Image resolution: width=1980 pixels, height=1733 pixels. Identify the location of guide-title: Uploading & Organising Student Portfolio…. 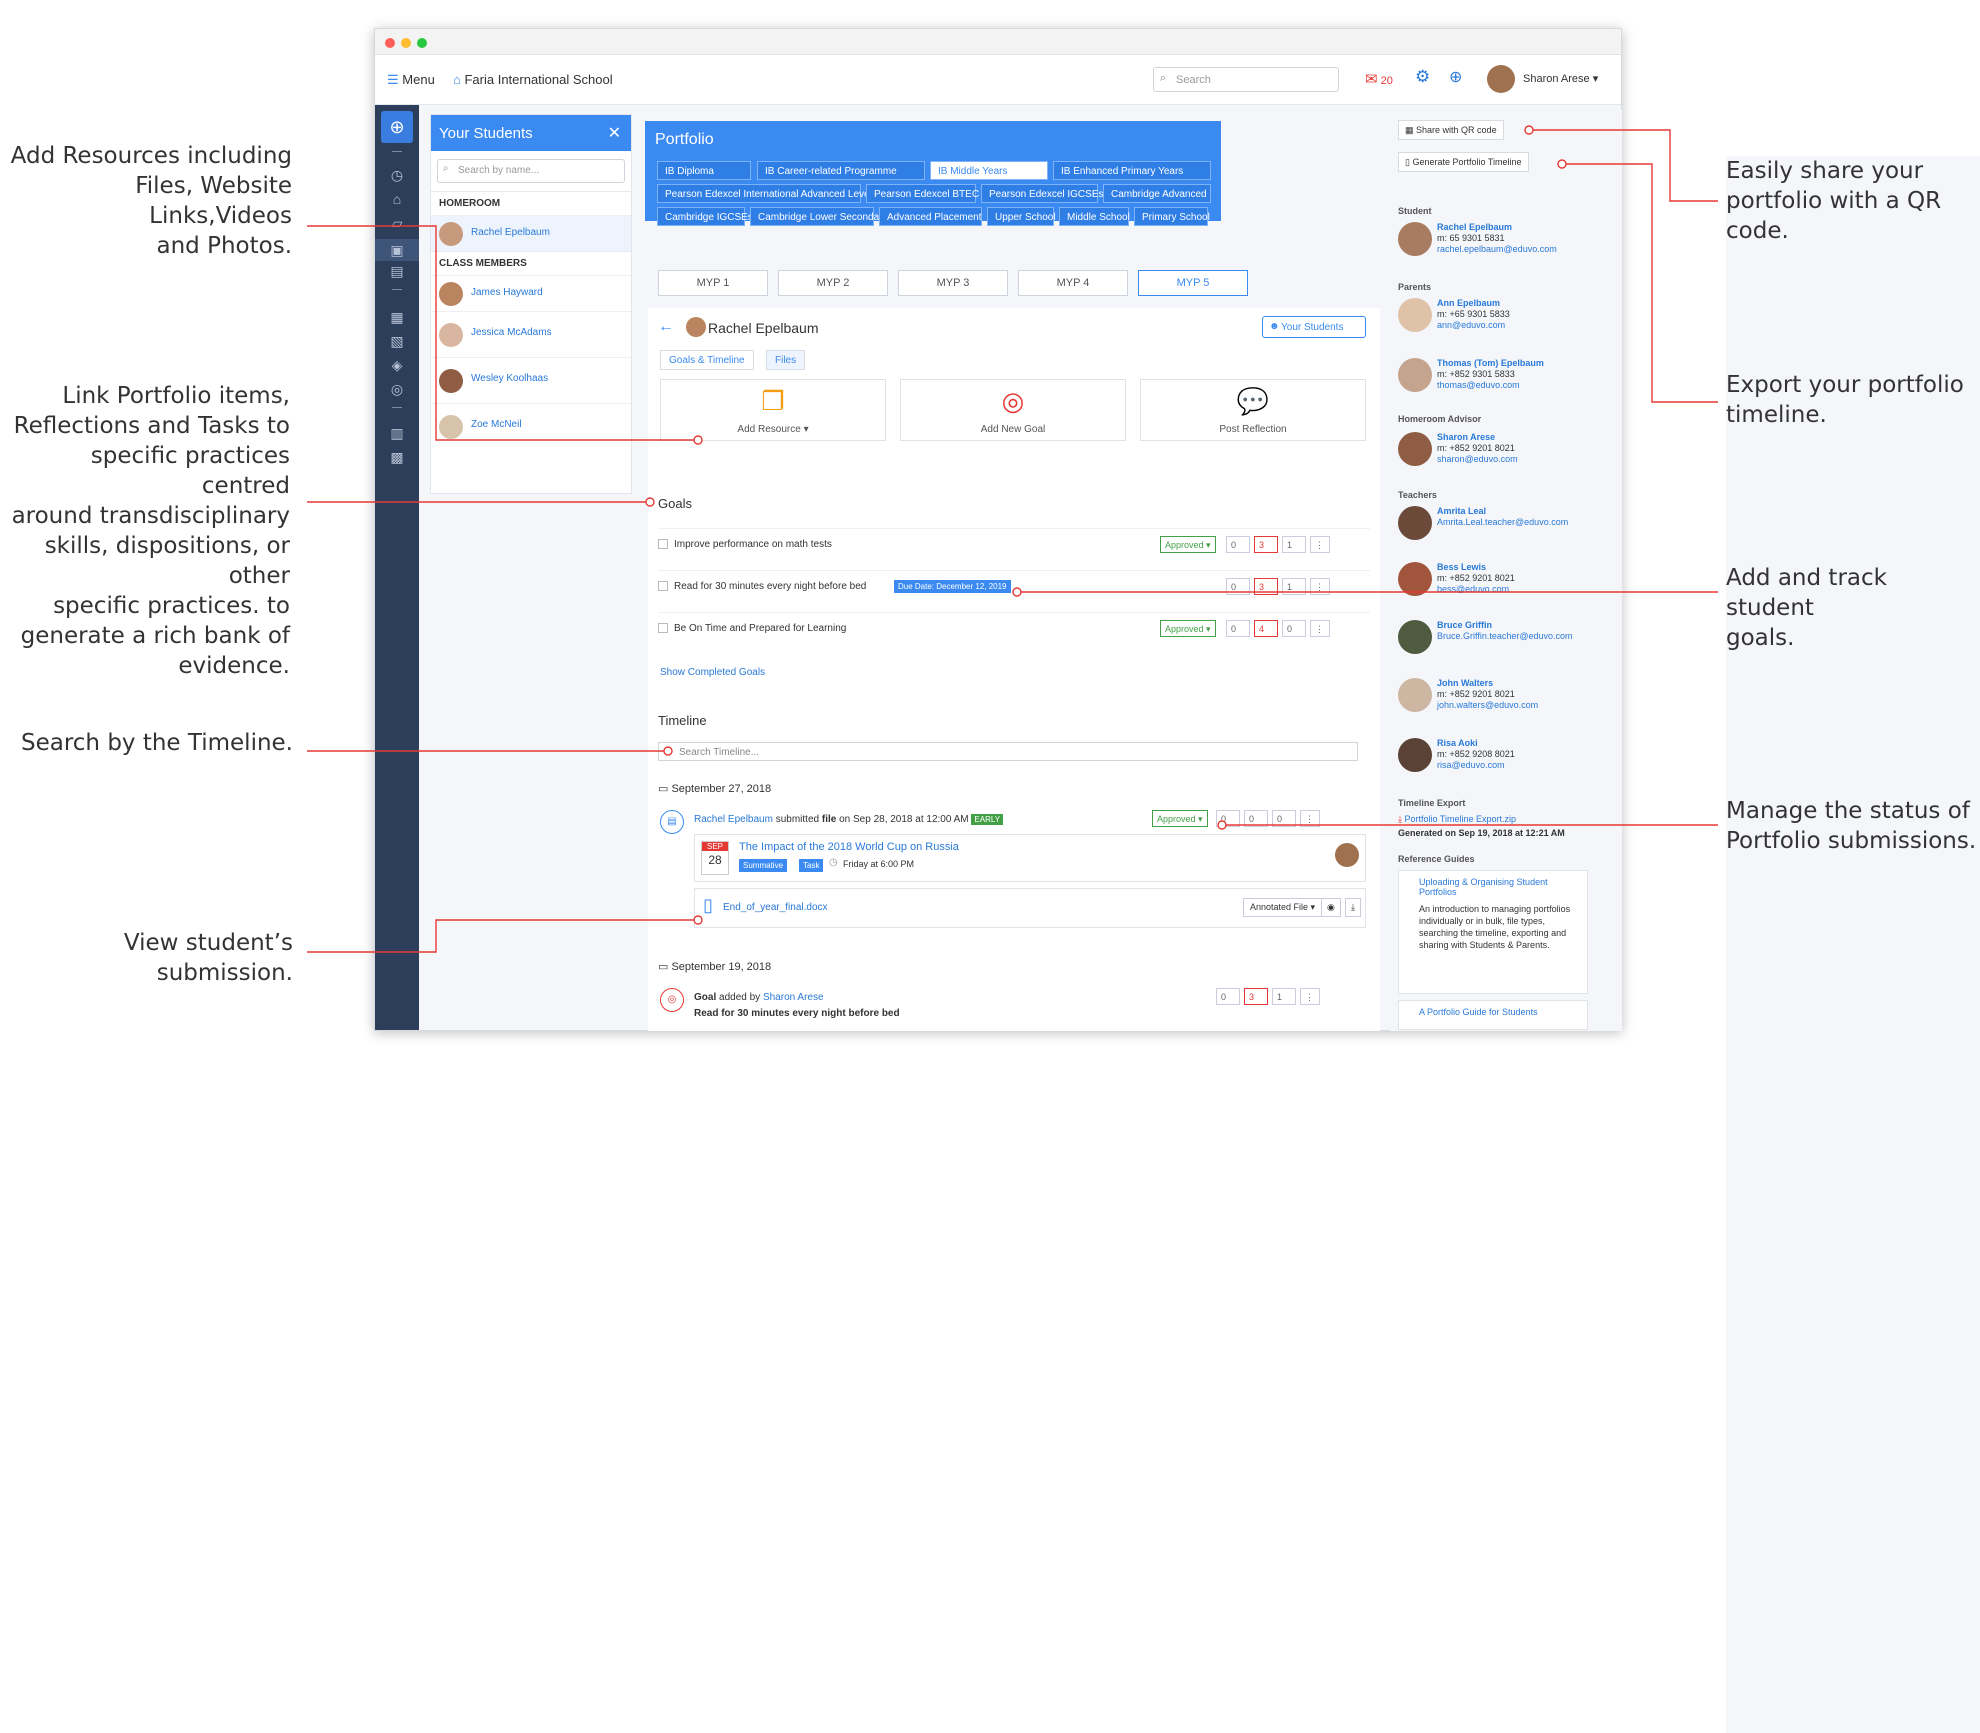
(1493, 887).